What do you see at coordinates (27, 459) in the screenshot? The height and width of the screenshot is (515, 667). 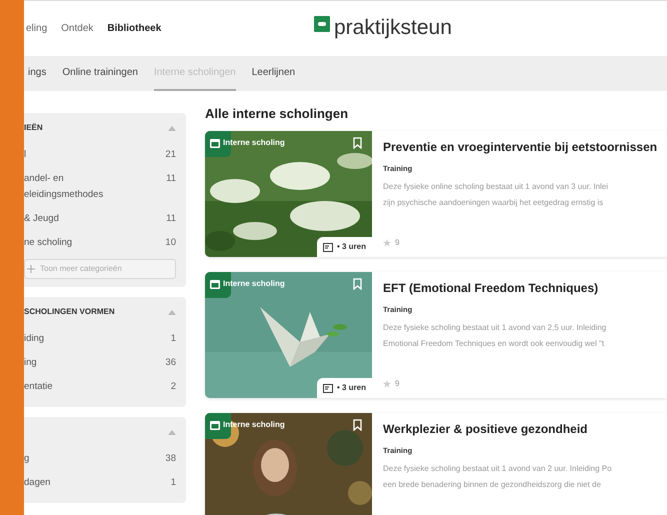 I see `filter-option: g` at bounding box center [27, 459].